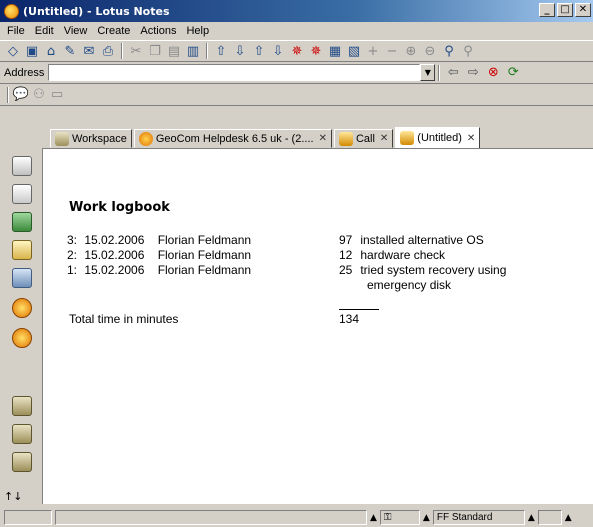 The height and width of the screenshot is (527, 593). What do you see at coordinates (359, 309) in the screenshot?
I see `sum-divider` at bounding box center [359, 309].